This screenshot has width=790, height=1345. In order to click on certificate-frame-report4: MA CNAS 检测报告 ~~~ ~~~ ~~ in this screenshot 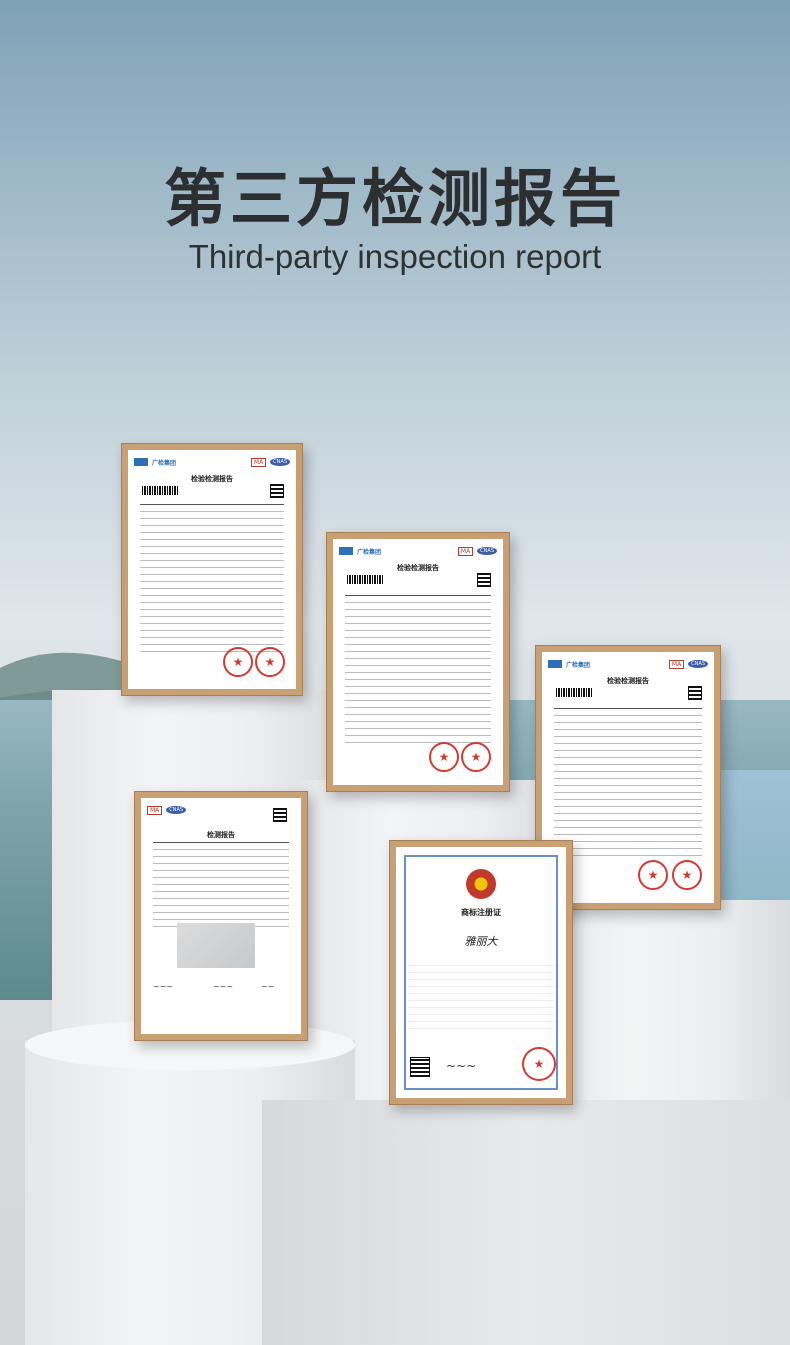, I will do `click(221, 916)`.